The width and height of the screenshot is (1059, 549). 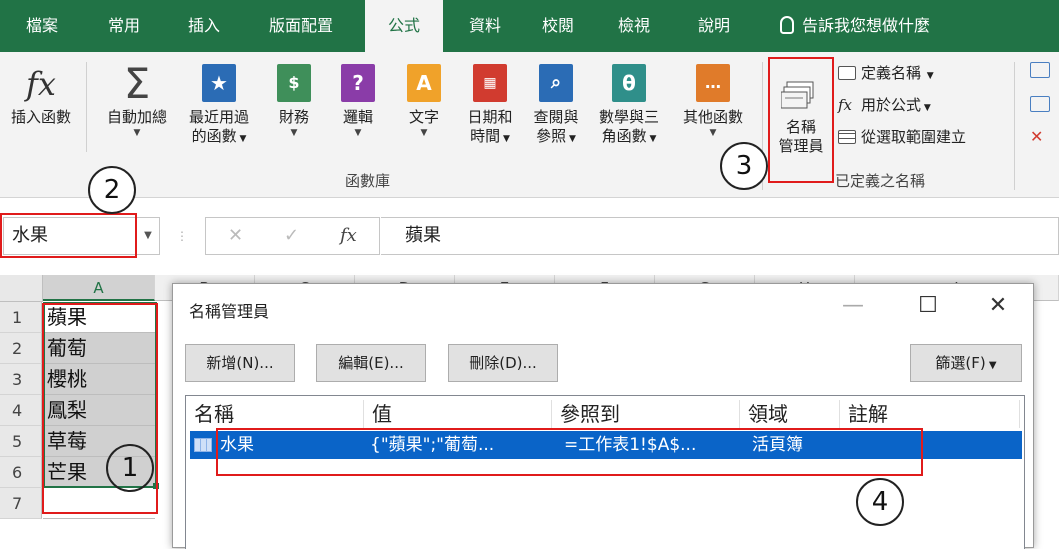 What do you see at coordinates (21, 441) in the screenshot?
I see `row-header: 5` at bounding box center [21, 441].